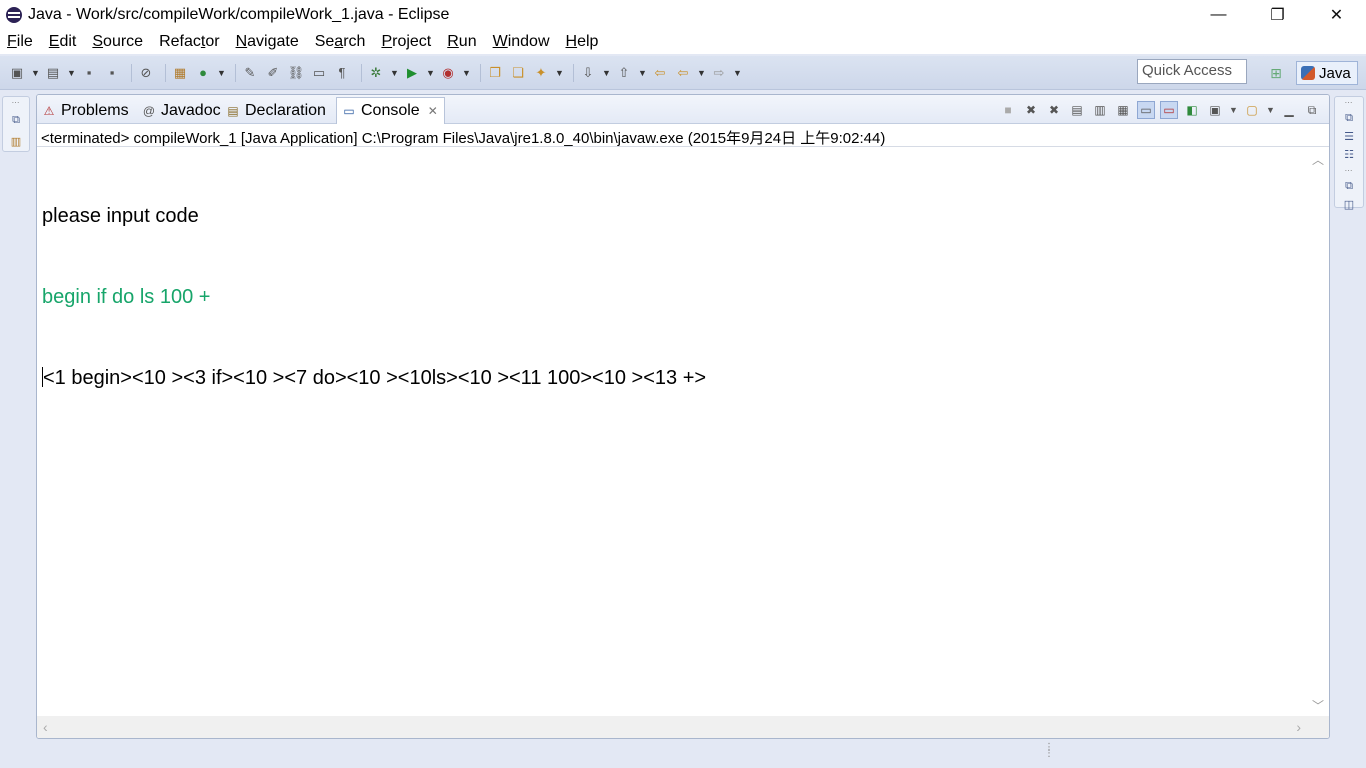 The image size is (1366, 768). What do you see at coordinates (1215, 110) in the screenshot?
I see `display-console-icon: ▣` at bounding box center [1215, 110].